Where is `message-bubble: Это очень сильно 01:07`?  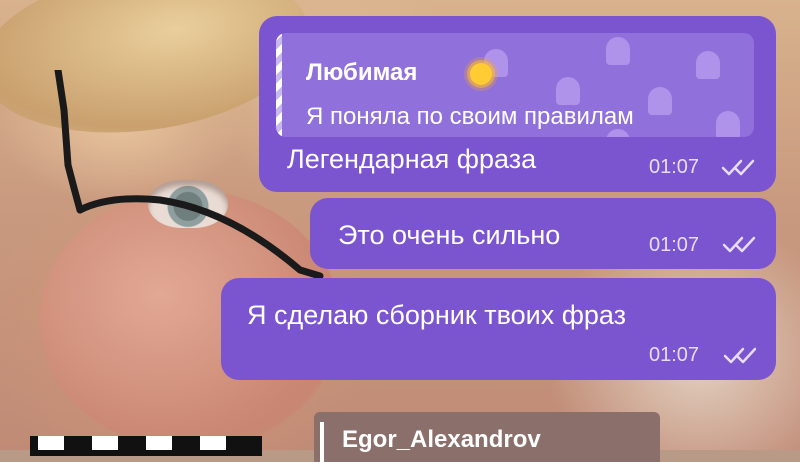 message-bubble: Это очень сильно 01:07 is located at coordinates (543, 233).